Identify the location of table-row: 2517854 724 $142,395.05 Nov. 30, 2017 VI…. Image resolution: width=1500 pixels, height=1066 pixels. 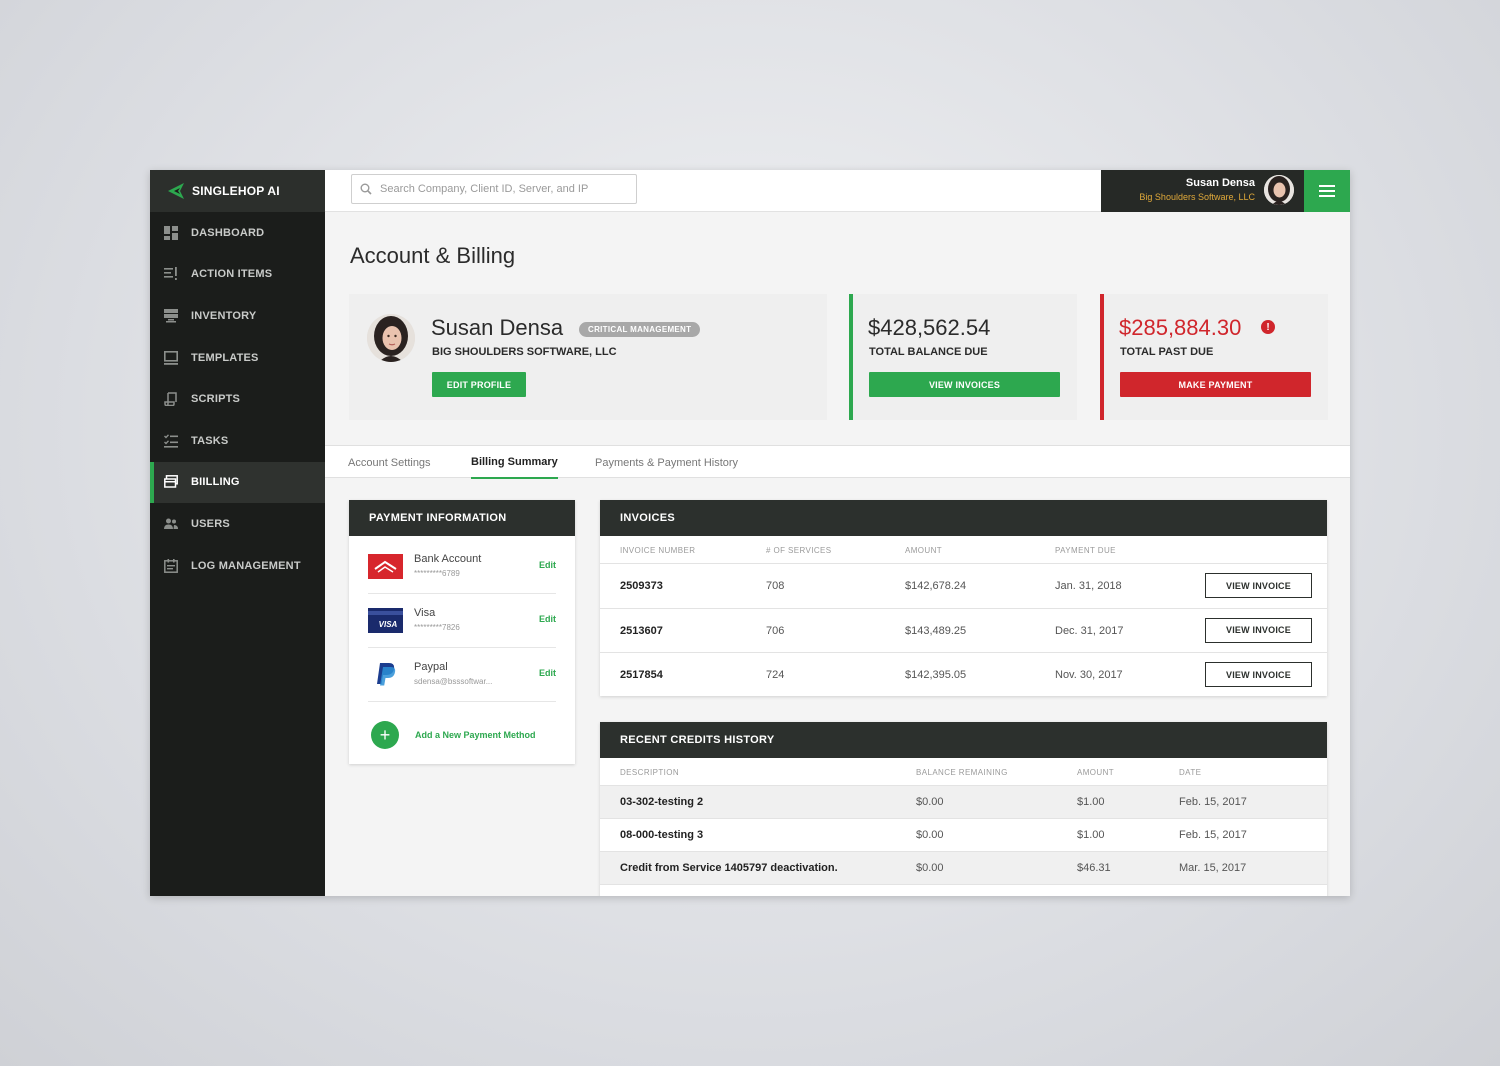
(963, 675).